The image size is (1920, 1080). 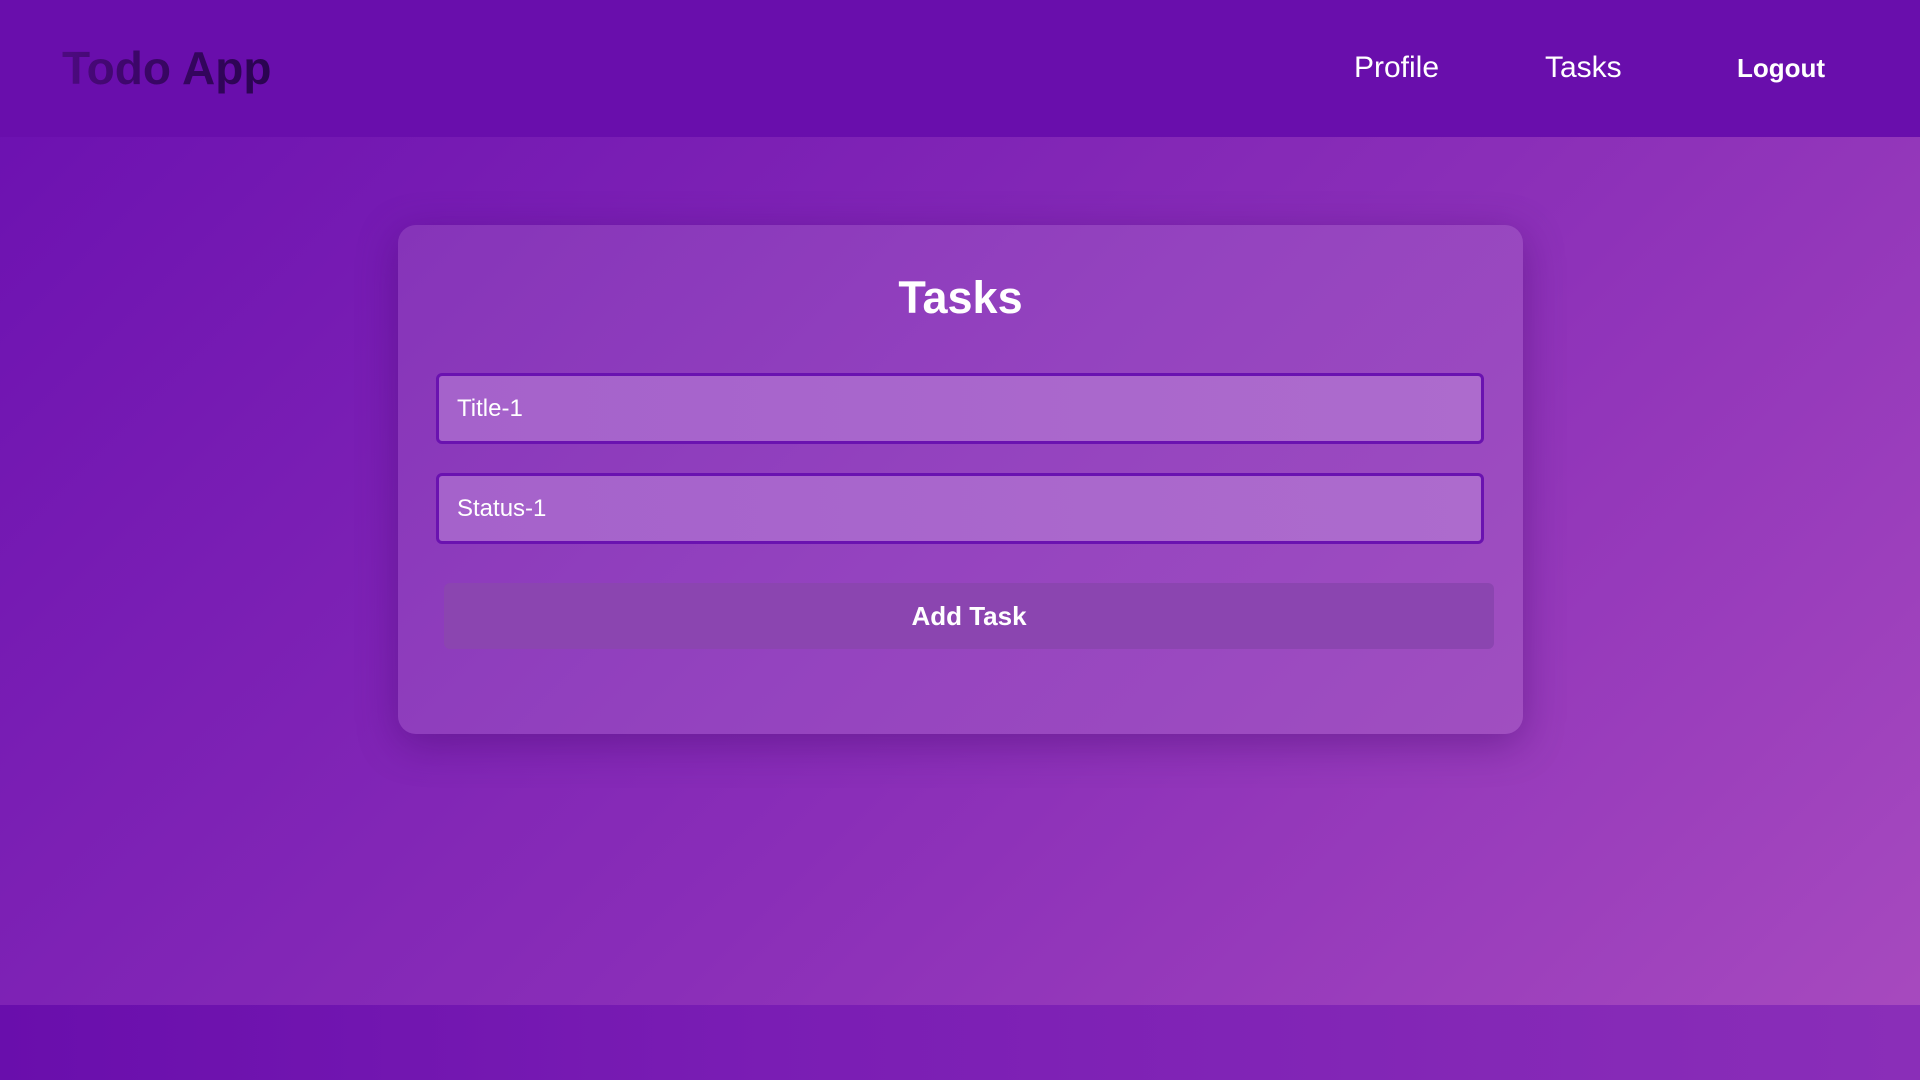 I want to click on navbar: Todo App Profile Tasks Logout, so click(x=960, y=68).